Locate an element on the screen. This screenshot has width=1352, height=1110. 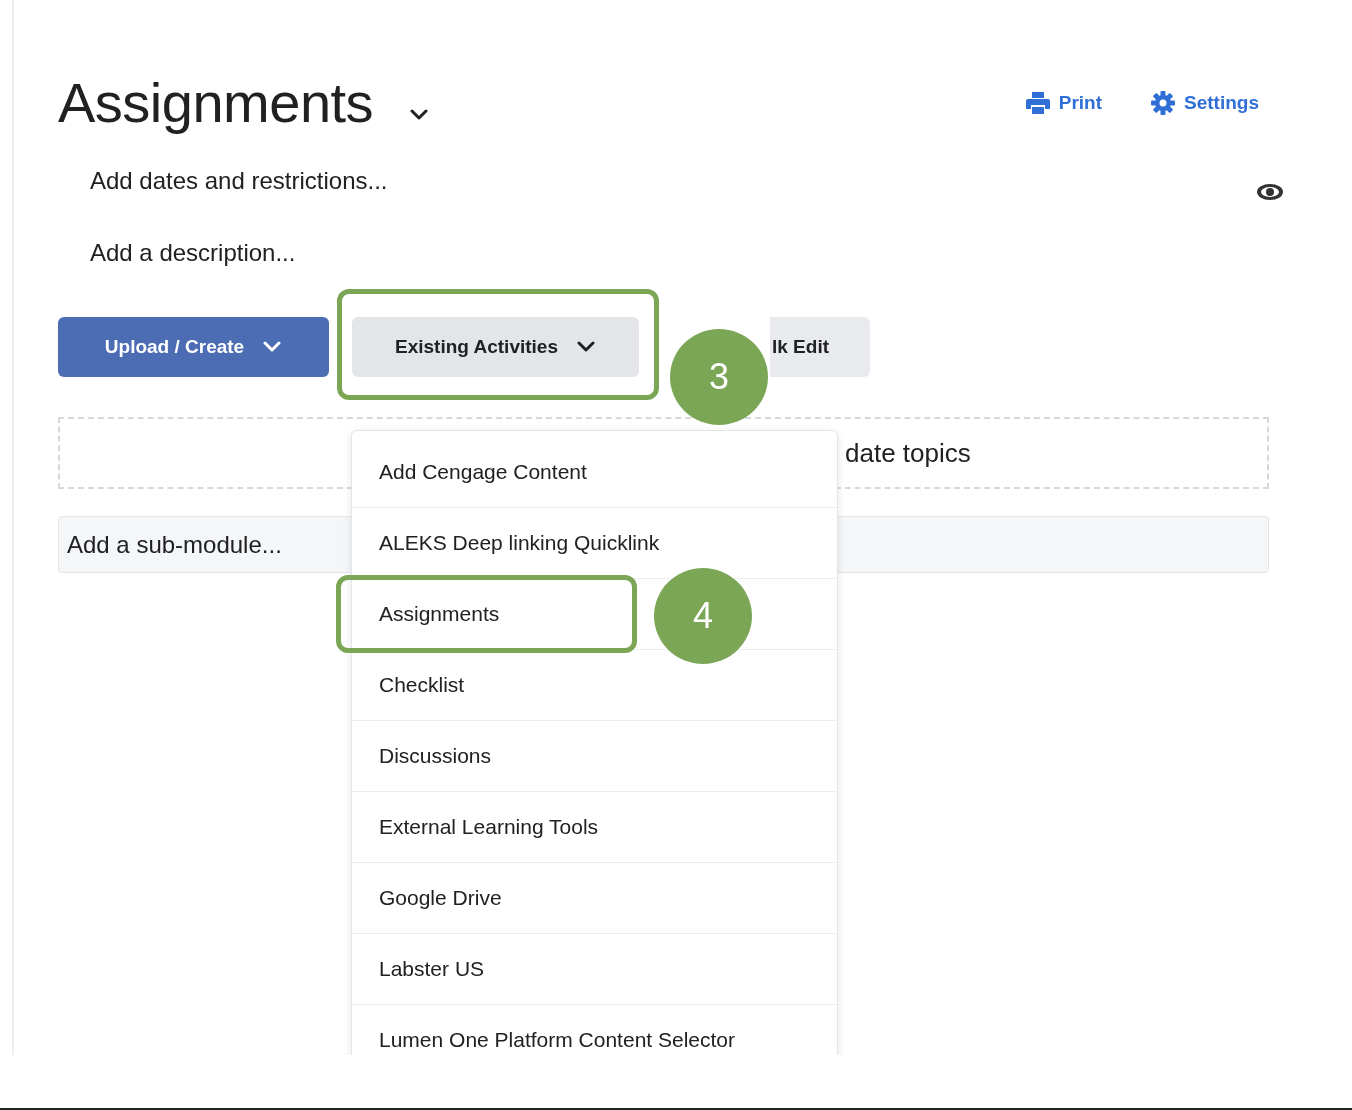
page-title: Assignments is located at coordinates (216, 102).